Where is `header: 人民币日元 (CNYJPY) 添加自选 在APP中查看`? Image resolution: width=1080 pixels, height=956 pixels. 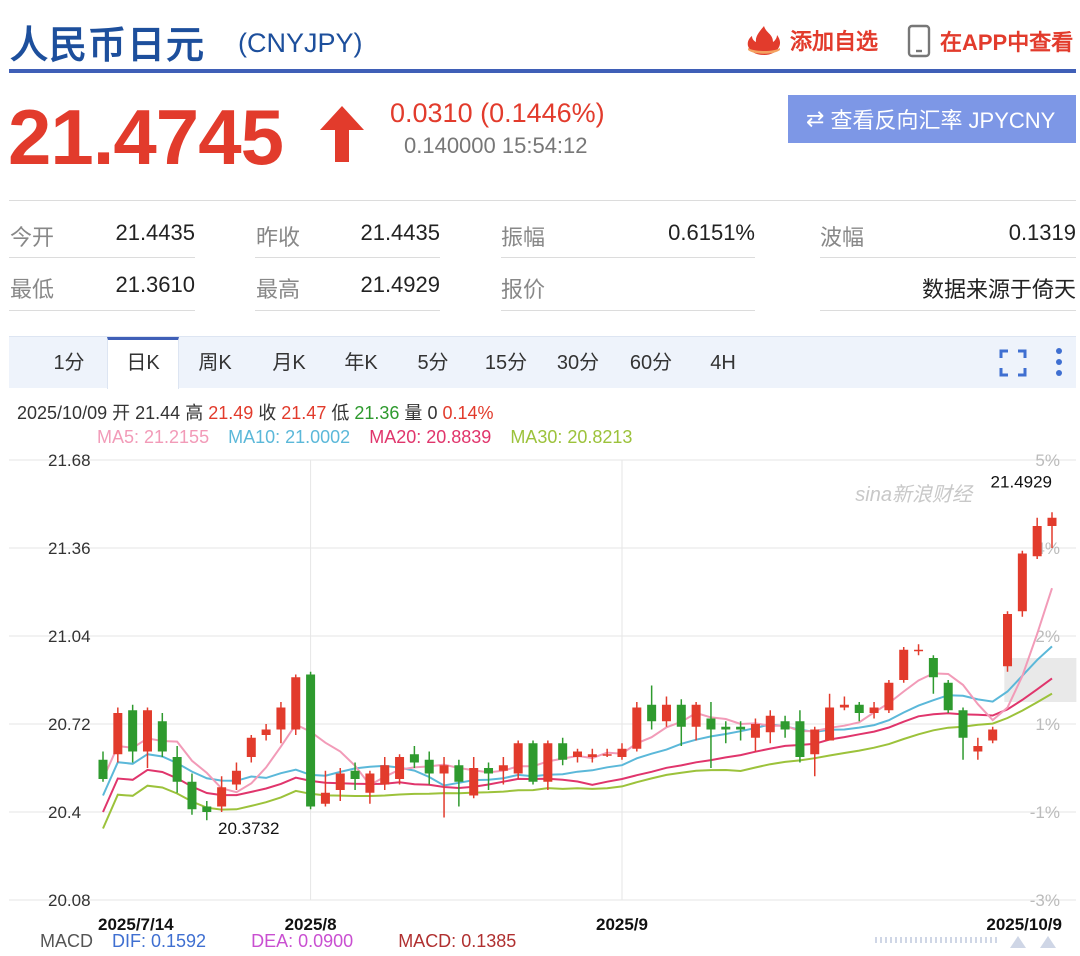
header: 人民币日元 (CNYJPY) 添加自选 在APP中查看 is located at coordinates (540, 37).